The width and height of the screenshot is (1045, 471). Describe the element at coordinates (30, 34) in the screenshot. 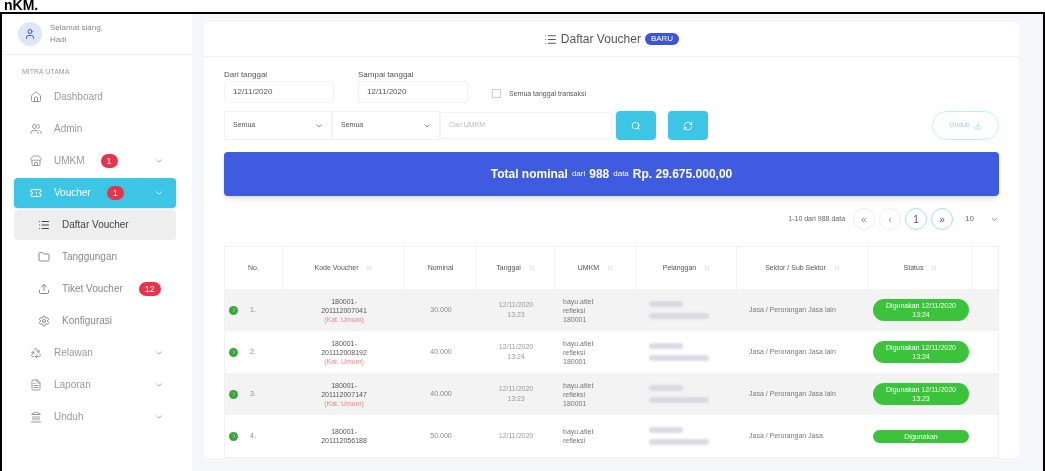

I see `avatar-icon` at that location.